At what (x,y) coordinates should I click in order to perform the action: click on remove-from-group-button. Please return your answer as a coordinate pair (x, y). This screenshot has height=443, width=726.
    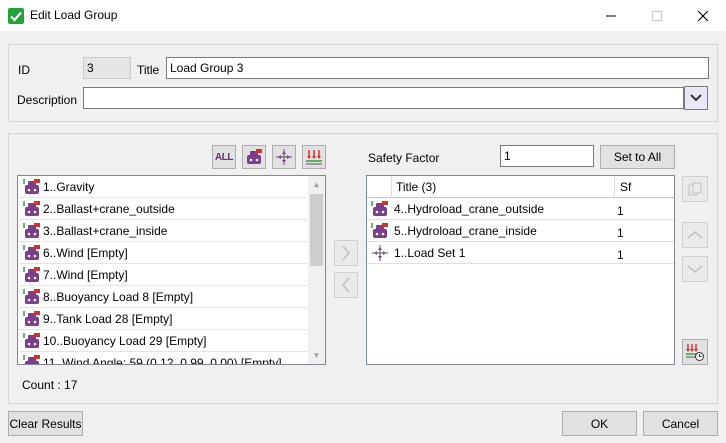
    Looking at the image, I should click on (346, 285).